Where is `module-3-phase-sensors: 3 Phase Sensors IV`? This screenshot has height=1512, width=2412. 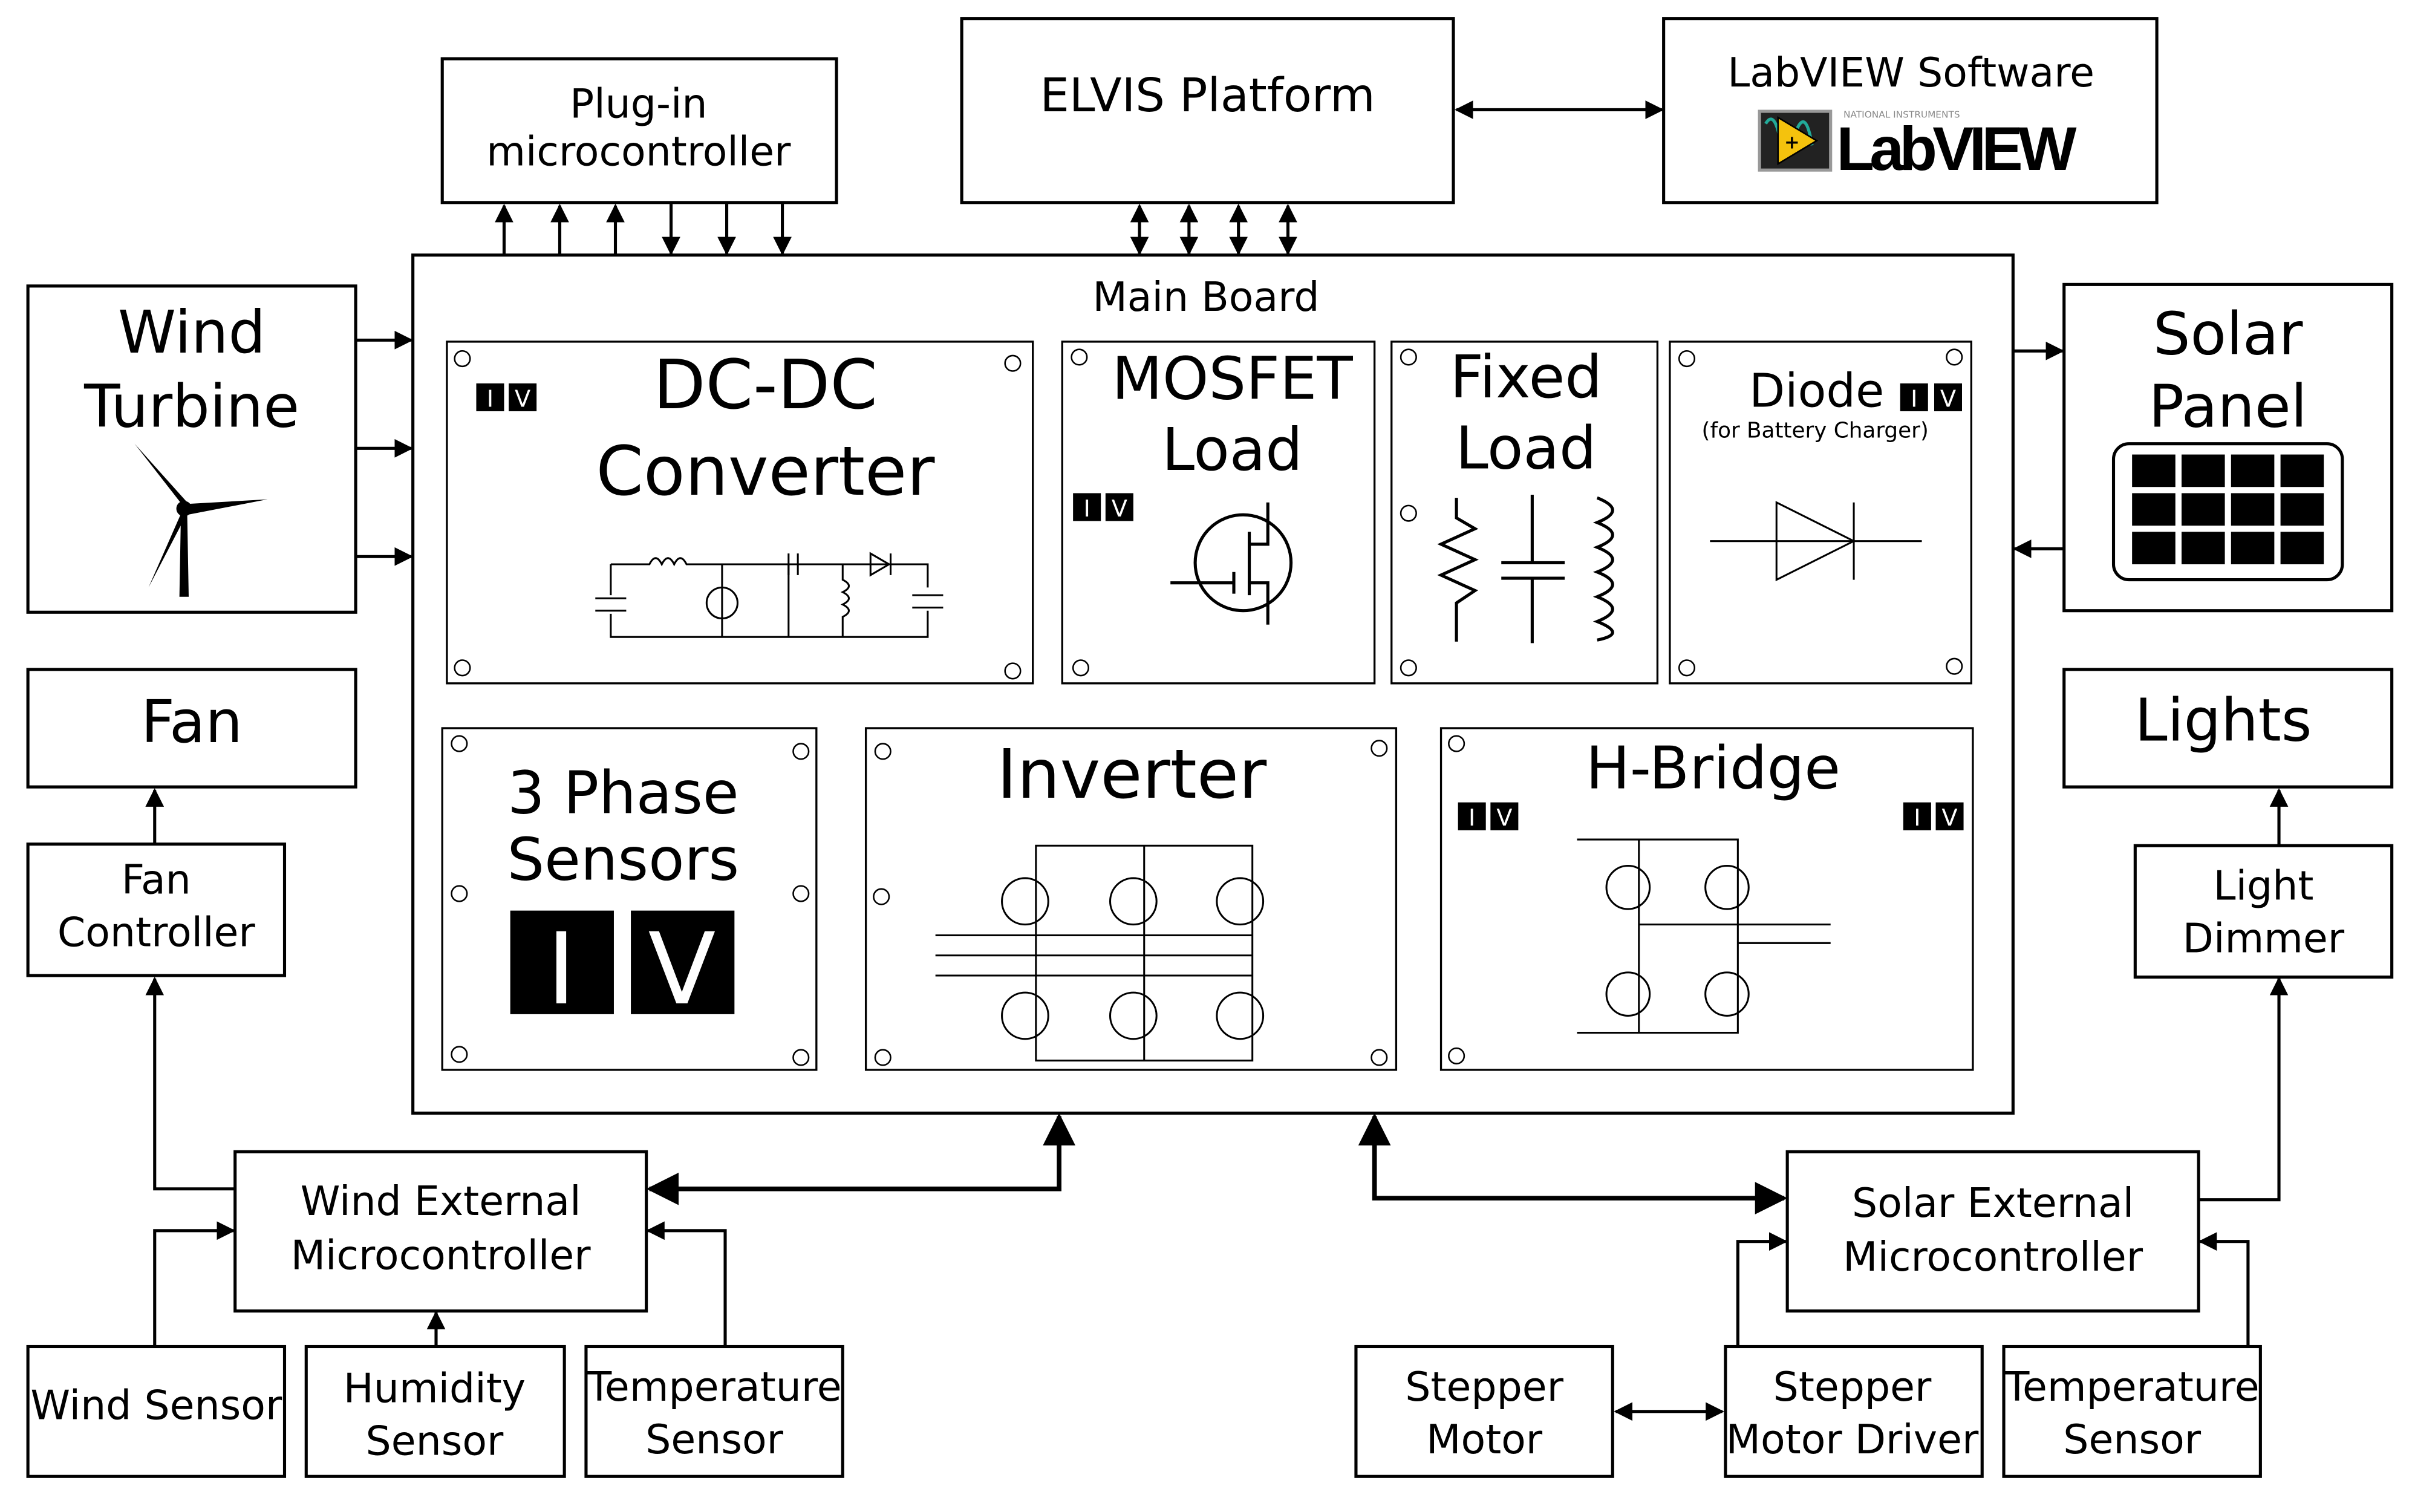 module-3-phase-sensors: 3 Phase Sensors IV is located at coordinates (629, 899).